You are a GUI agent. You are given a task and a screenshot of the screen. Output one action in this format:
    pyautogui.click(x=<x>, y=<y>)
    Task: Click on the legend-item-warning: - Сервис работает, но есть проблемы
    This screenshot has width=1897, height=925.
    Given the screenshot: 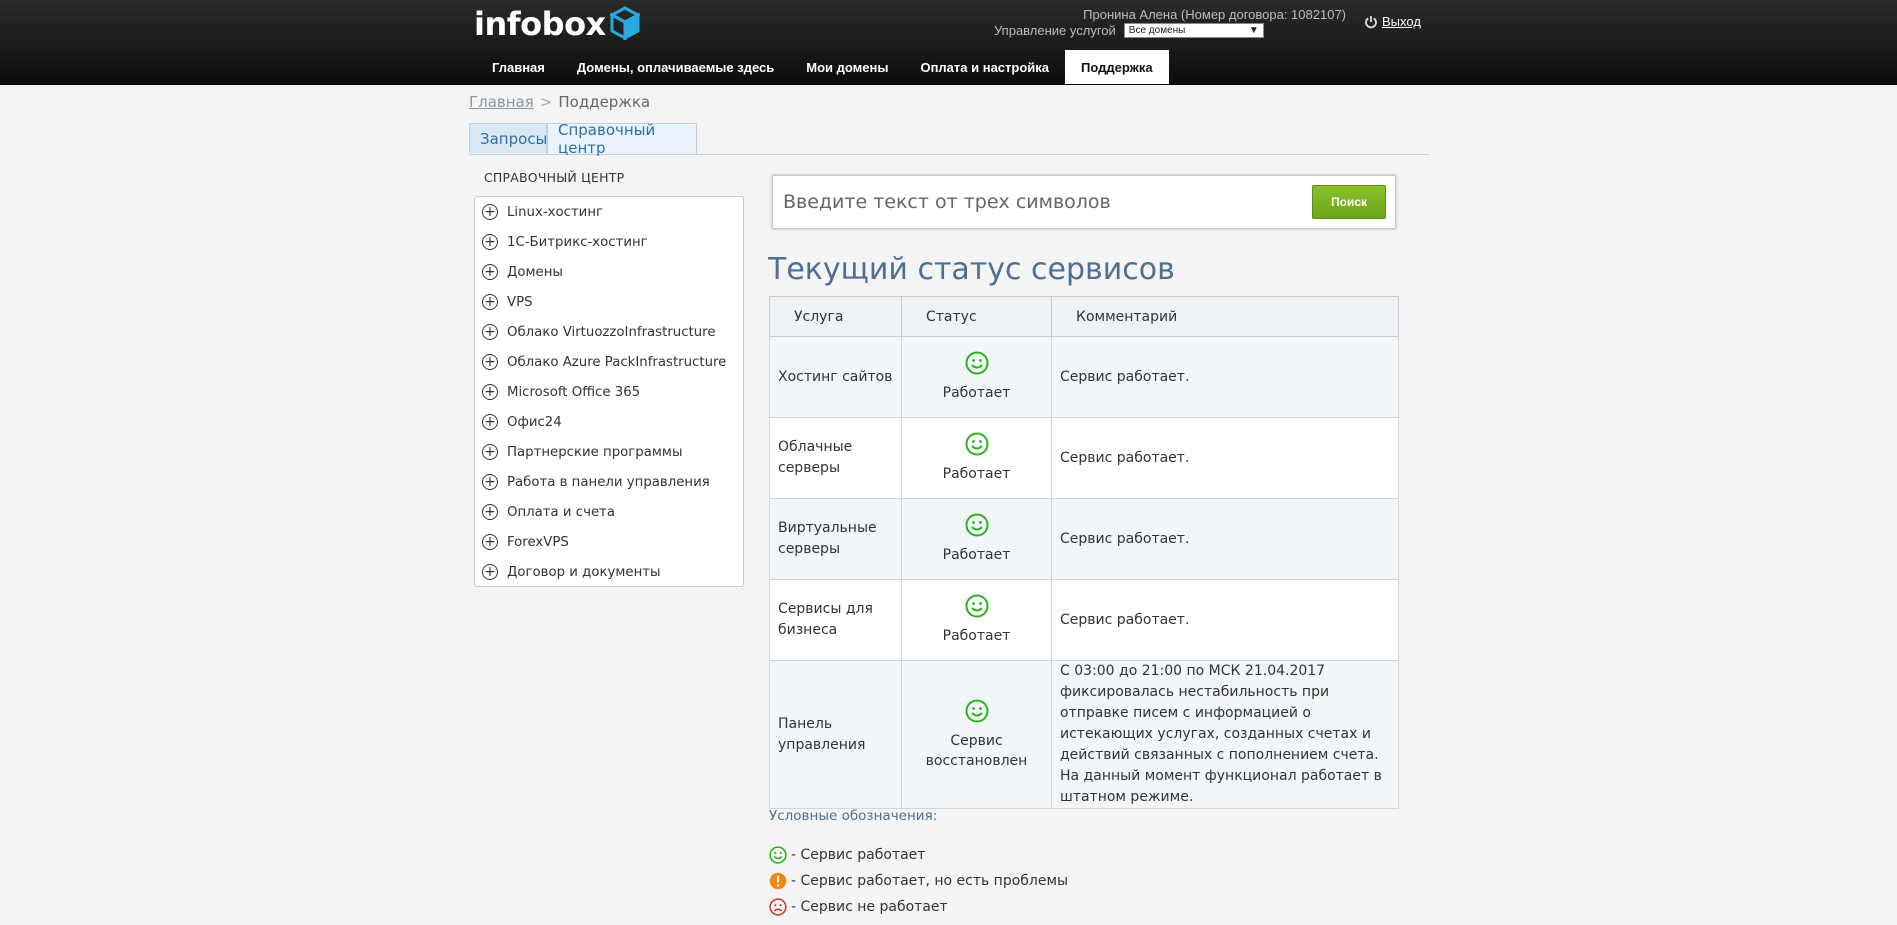 What is the action you would take?
    pyautogui.click(x=918, y=881)
    